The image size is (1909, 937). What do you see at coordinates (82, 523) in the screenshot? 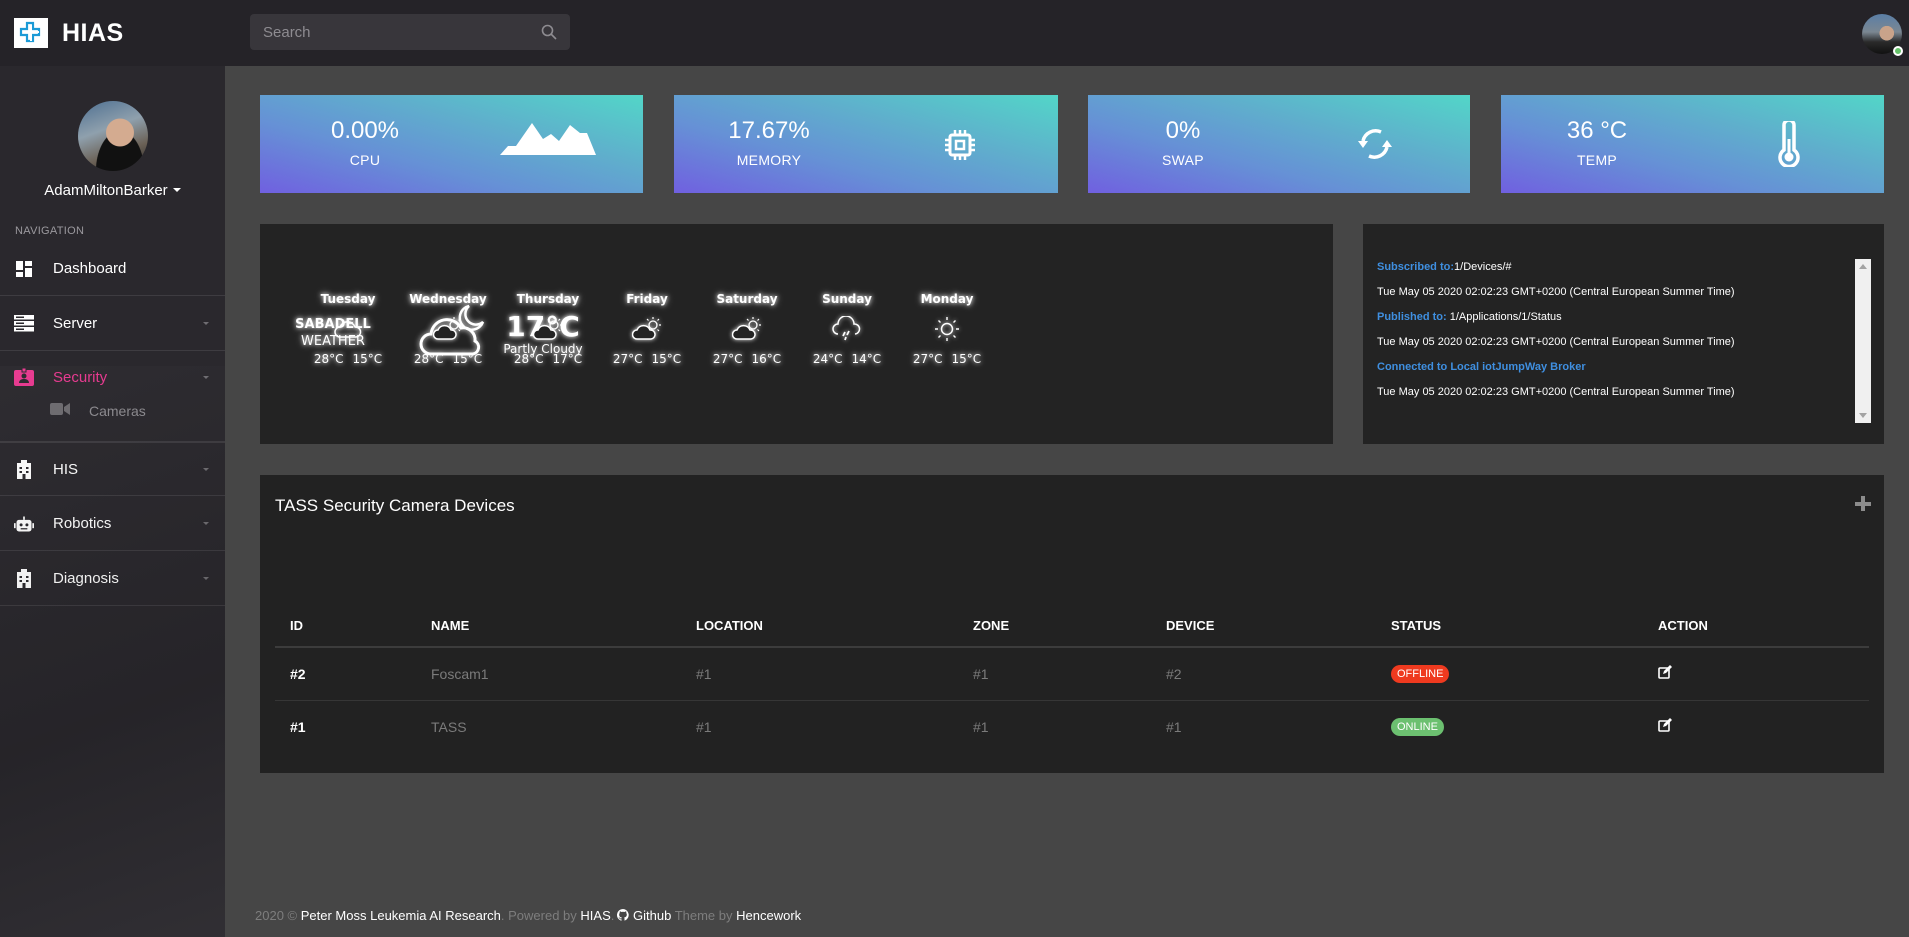
I see `sidebar-item-label: Robotics` at bounding box center [82, 523].